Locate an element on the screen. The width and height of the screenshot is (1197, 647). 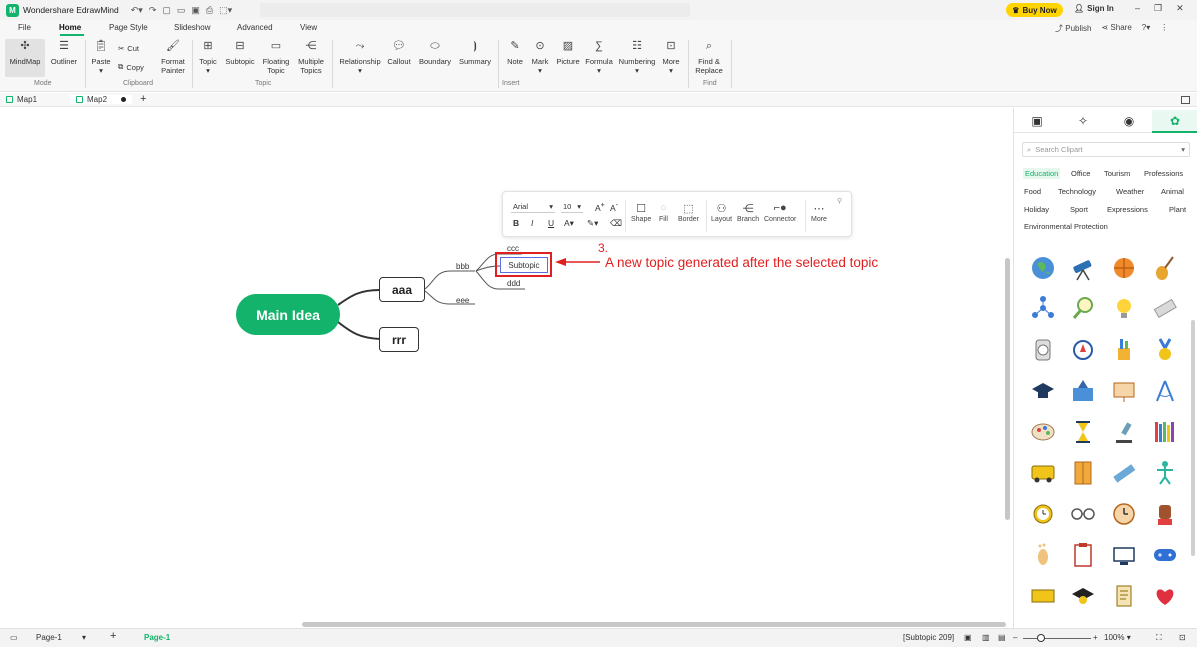
fit-page-icon: ⊡ is located at coordinates (1182, 637).